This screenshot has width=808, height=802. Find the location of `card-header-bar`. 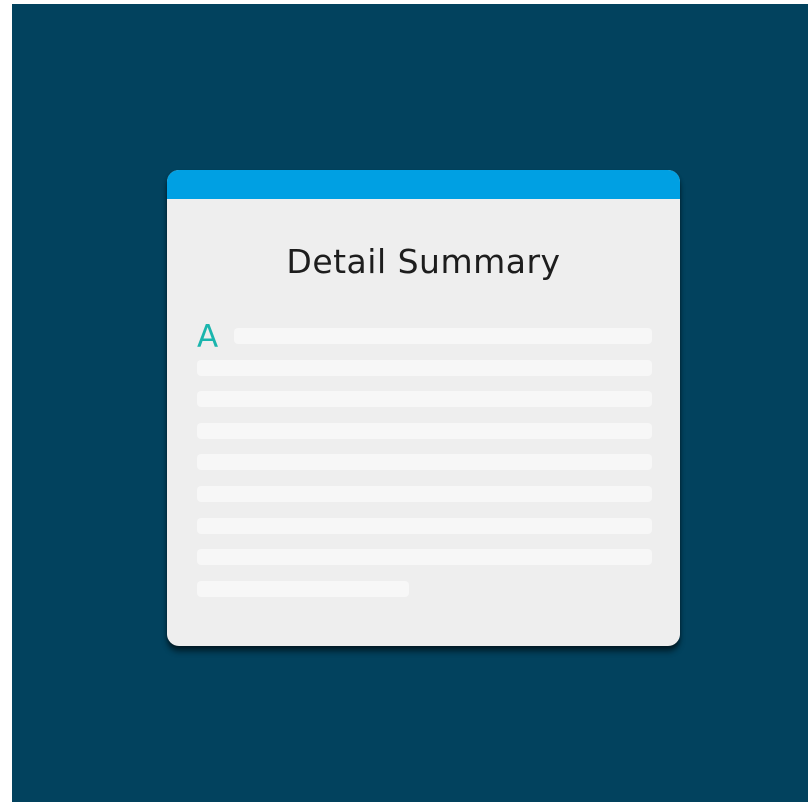

card-header-bar is located at coordinates (423, 184).